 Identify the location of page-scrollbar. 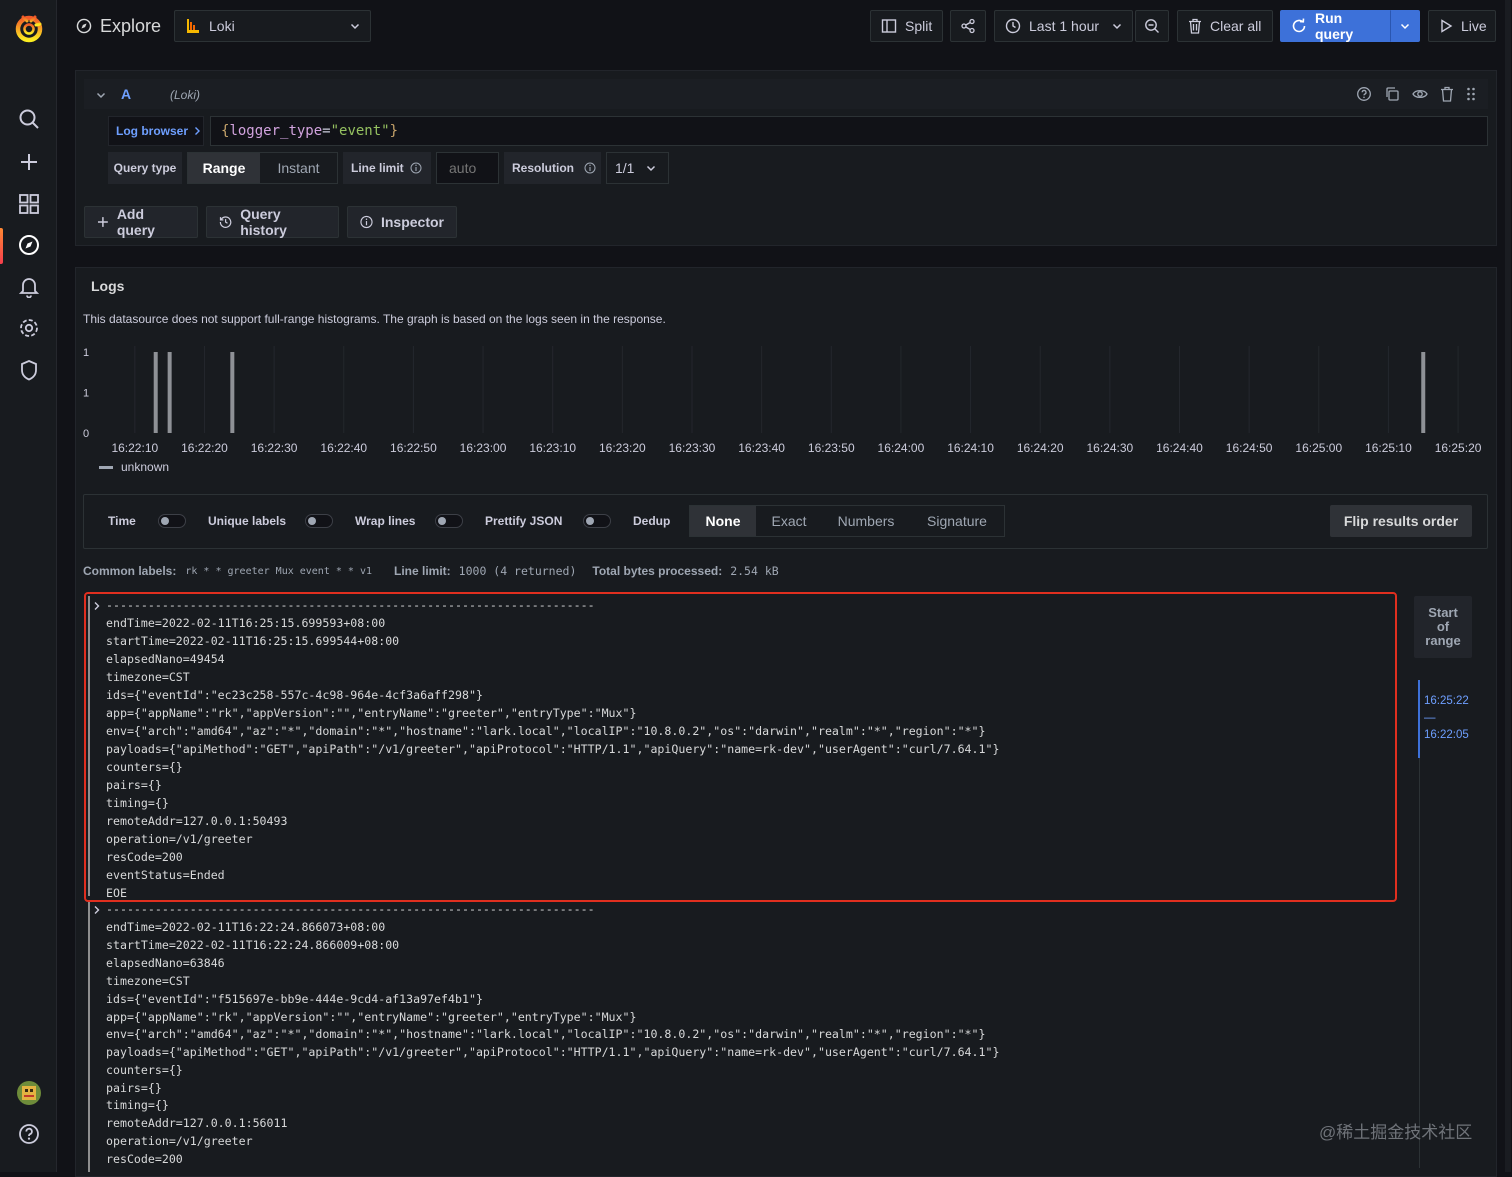
(1508, 586).